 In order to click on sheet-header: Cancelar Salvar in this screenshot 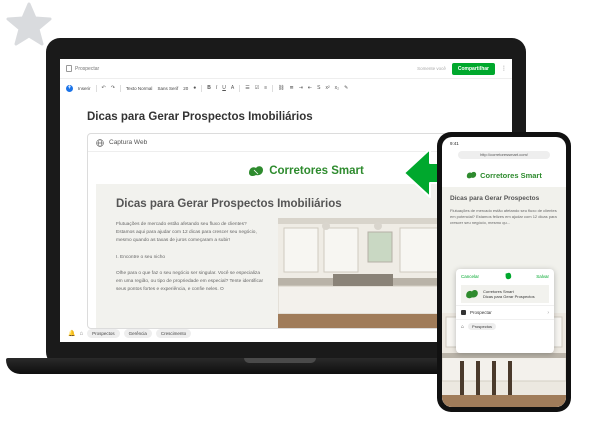, I will do `click(505, 276)`.